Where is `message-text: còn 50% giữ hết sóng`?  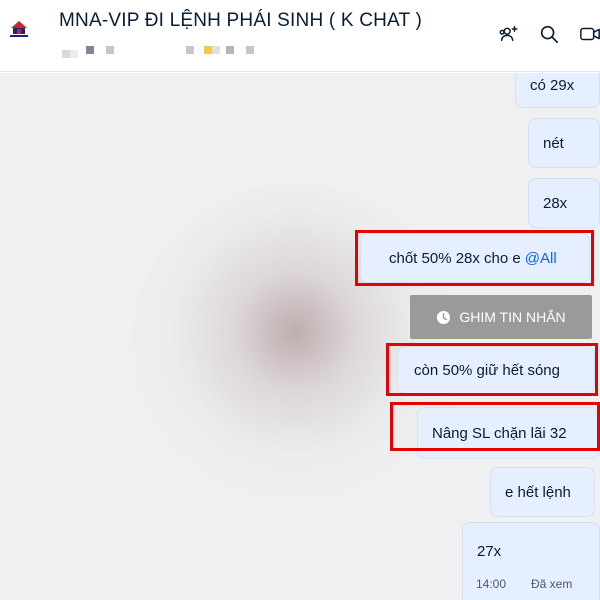
message-text: còn 50% giữ hết sóng is located at coordinates (487, 370).